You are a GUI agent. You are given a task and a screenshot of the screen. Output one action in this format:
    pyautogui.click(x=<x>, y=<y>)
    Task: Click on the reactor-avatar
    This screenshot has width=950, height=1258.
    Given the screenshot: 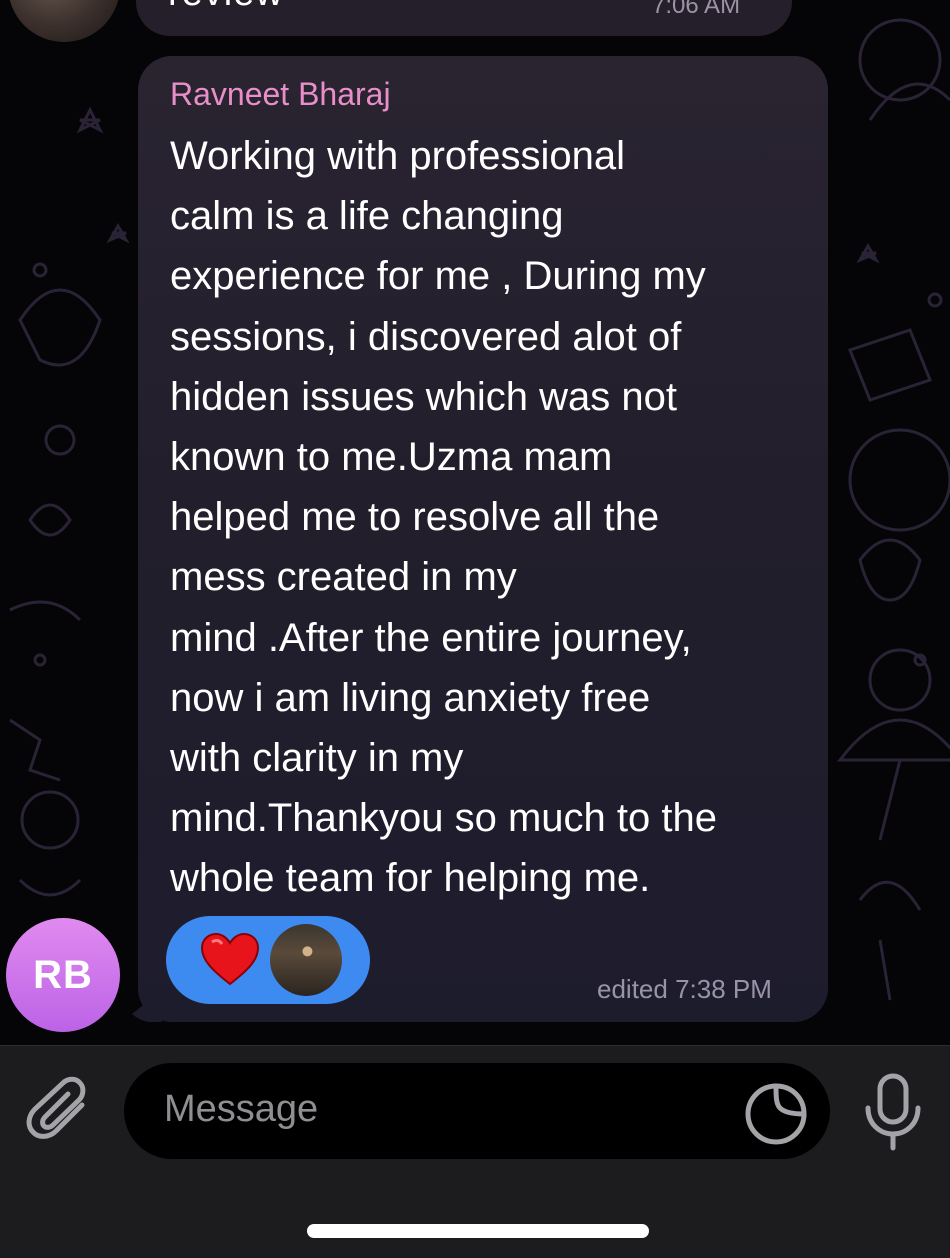 What is the action you would take?
    pyautogui.click(x=306, y=960)
    